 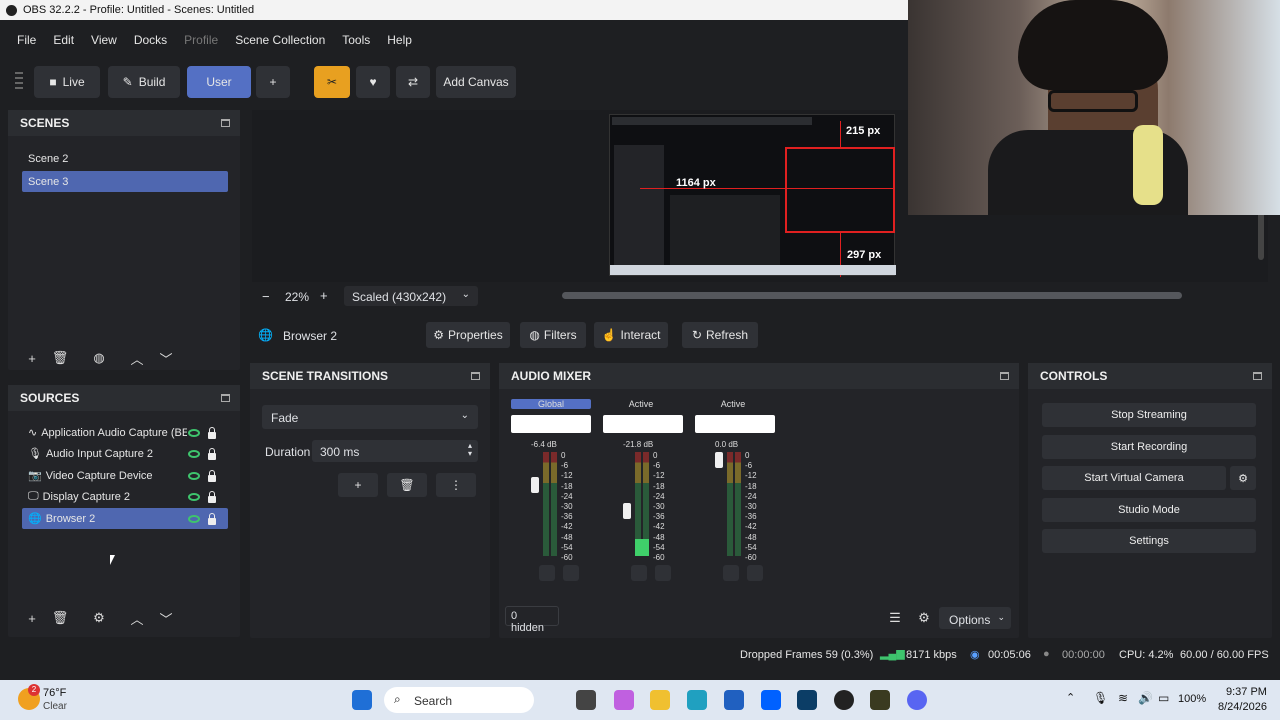 I want to click on menu-docks: Docks, so click(x=150, y=40).